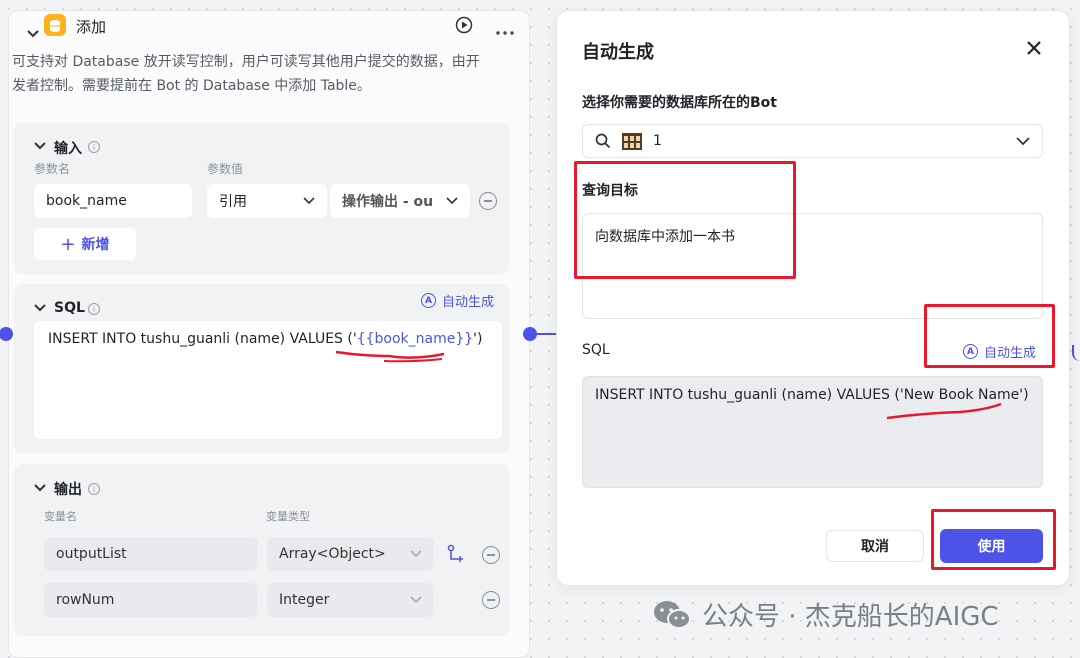  Describe the element at coordinates (246, 62) in the screenshot. I see `description-line-1: 可支持对 Database 放开读写控制，用户可读写其他用户提交的数据，由开` at that location.